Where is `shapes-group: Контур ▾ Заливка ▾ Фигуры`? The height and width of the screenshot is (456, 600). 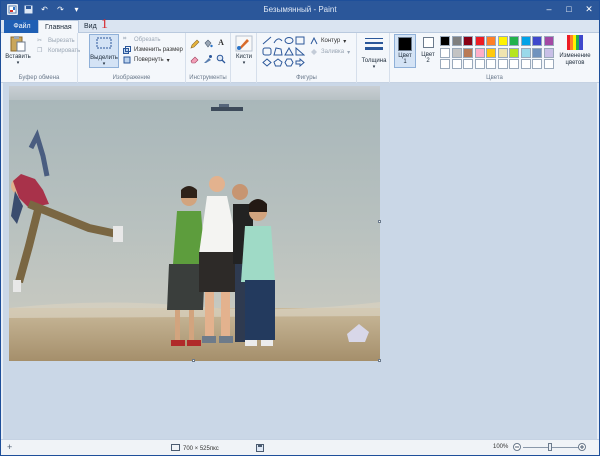
shapes-group: Контур ▾ Заливка ▾ Фигуры is located at coordinates (307, 58).